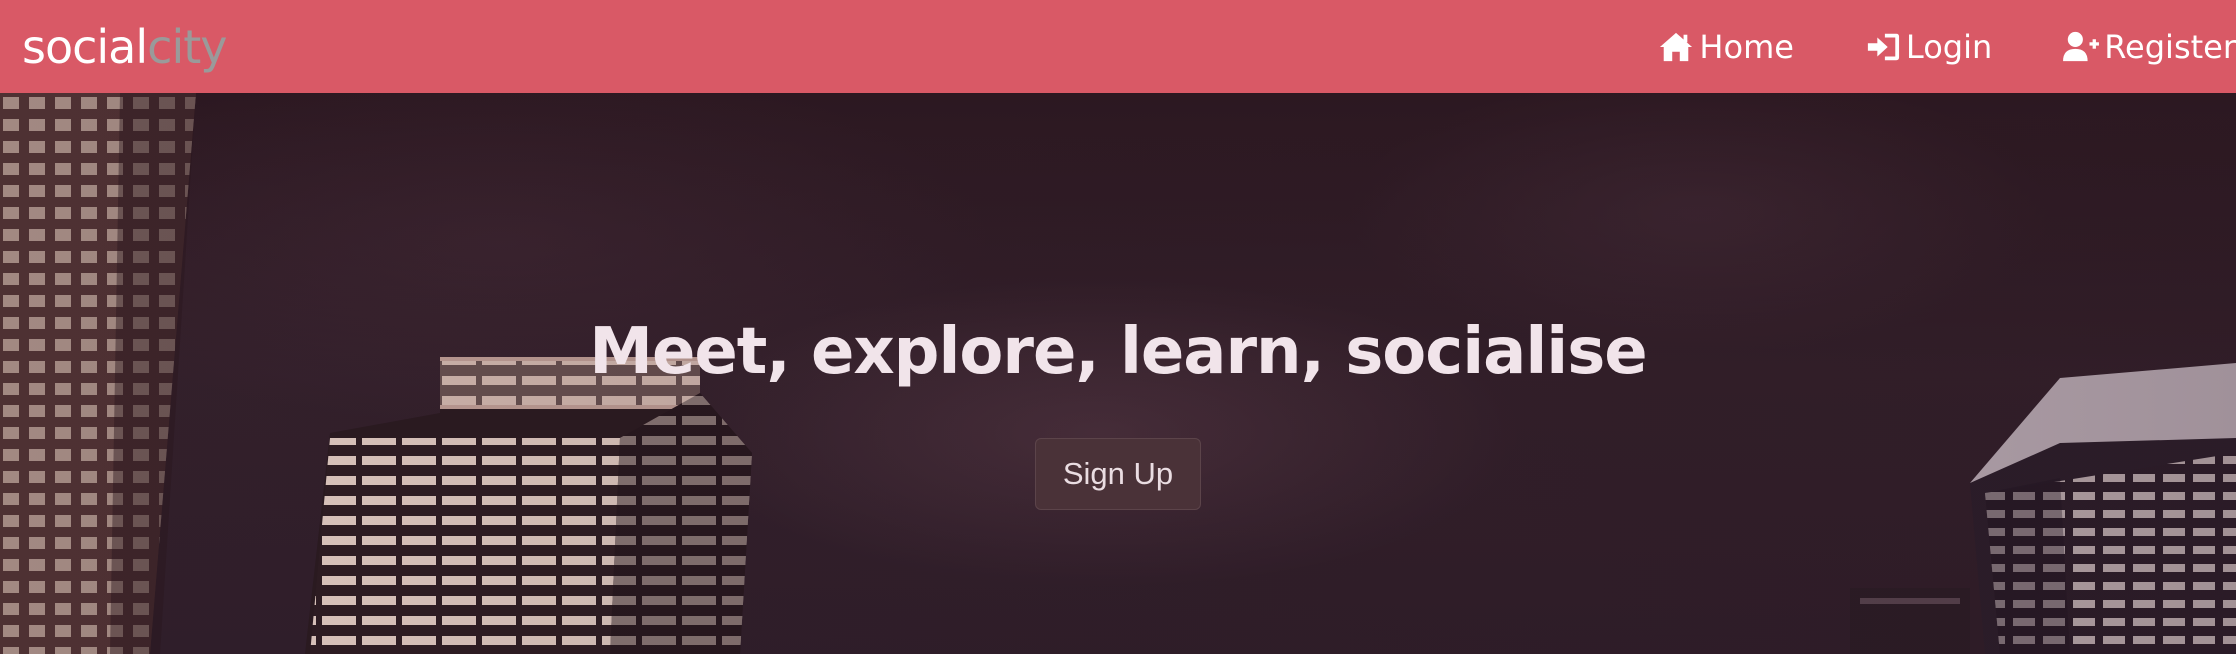 The image size is (2236, 654). I want to click on nav-register-link: Register, so click(2149, 46).